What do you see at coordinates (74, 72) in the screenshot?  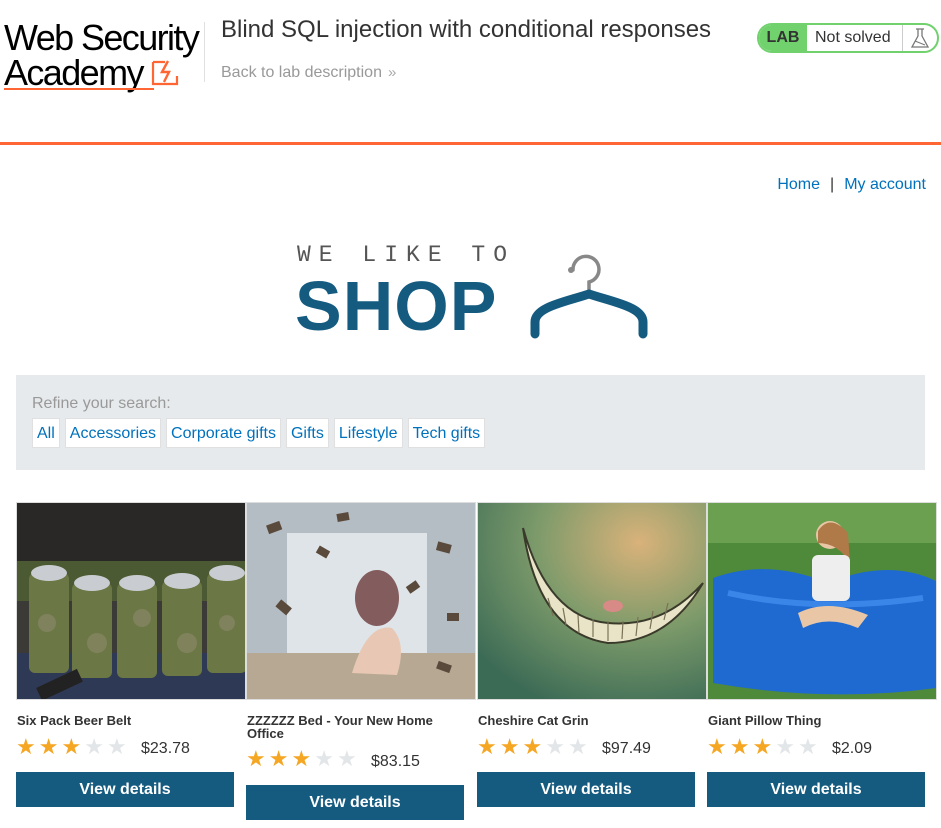 I see `logo-line2: Academy` at bounding box center [74, 72].